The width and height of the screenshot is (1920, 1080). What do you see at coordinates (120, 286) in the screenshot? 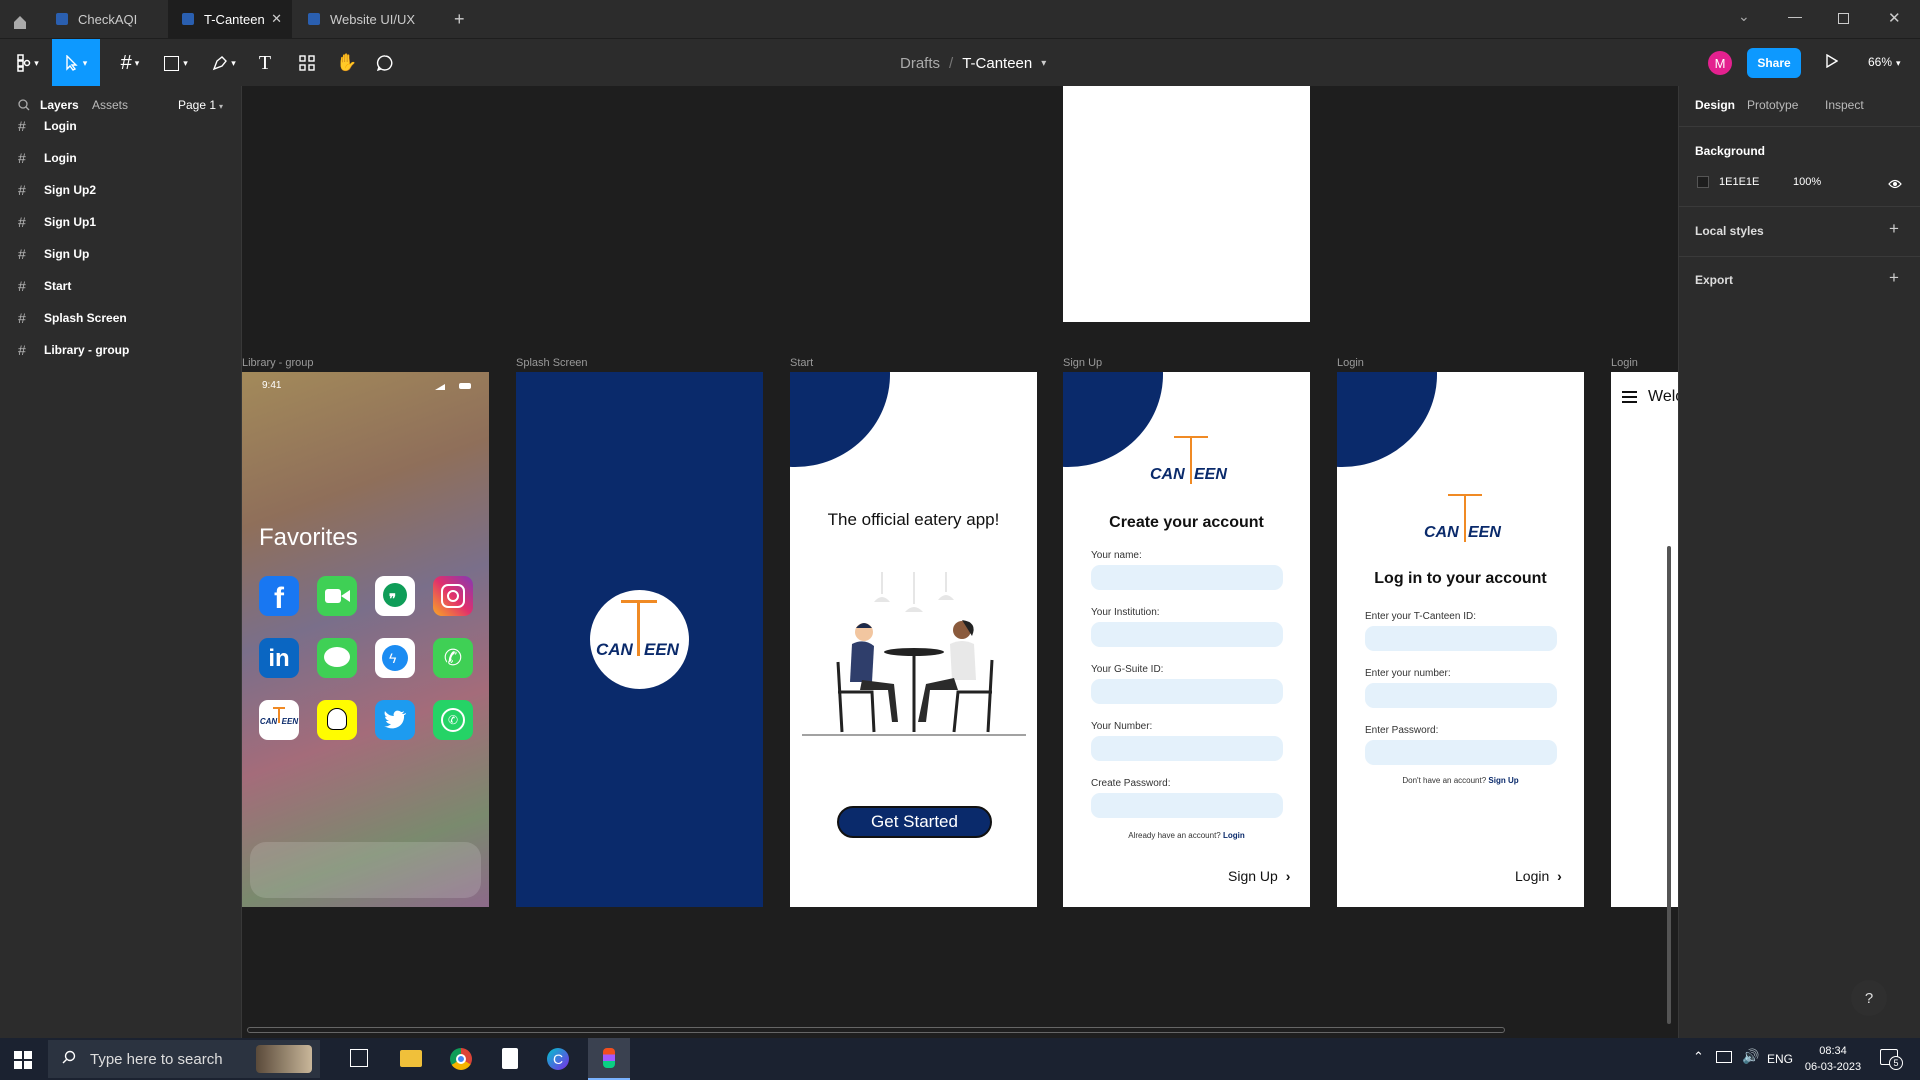
I see `layer-start: # Start` at bounding box center [120, 286].